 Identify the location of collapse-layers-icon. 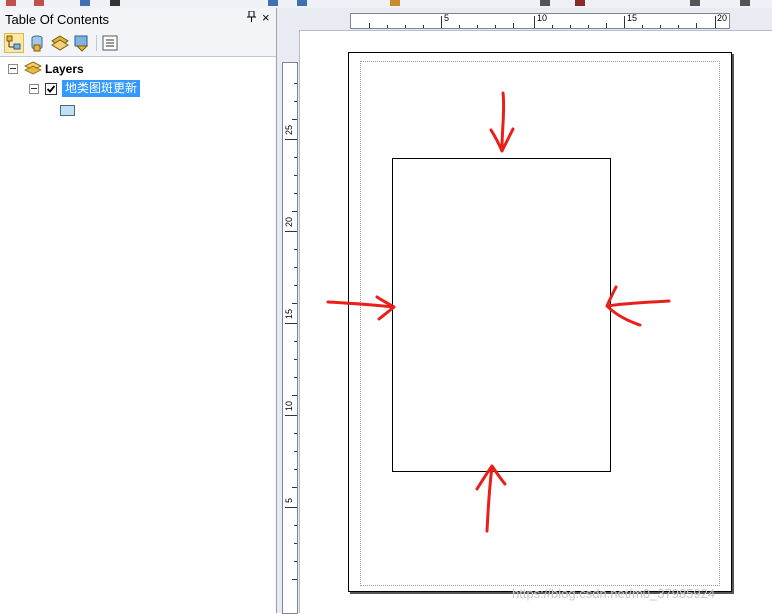
(13, 69).